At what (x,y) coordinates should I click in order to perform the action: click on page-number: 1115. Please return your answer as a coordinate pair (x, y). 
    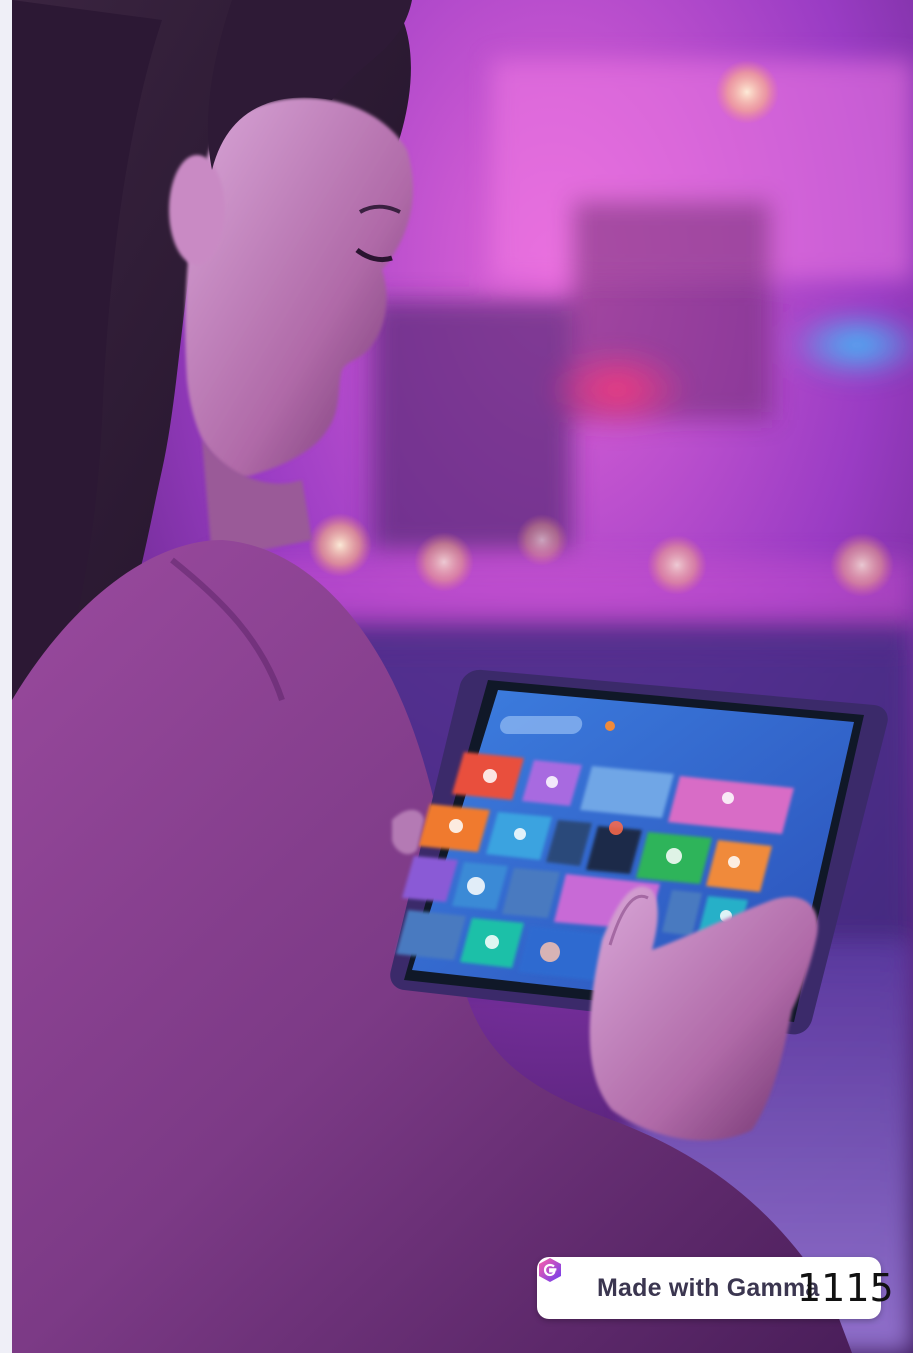
    Looking at the image, I should click on (845, 1288).